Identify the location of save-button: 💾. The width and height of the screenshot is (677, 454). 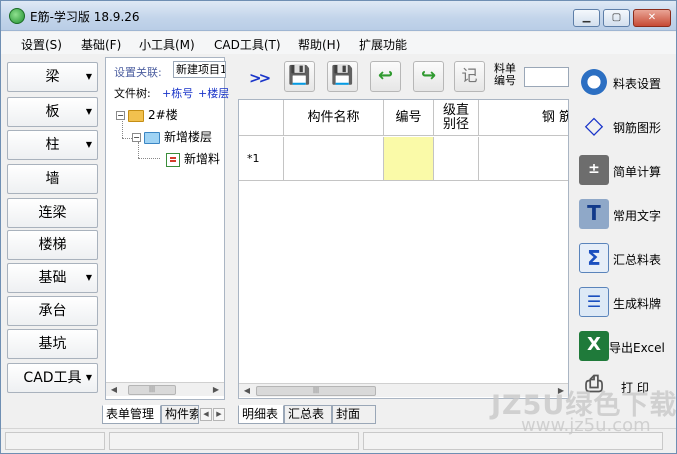
(299, 76).